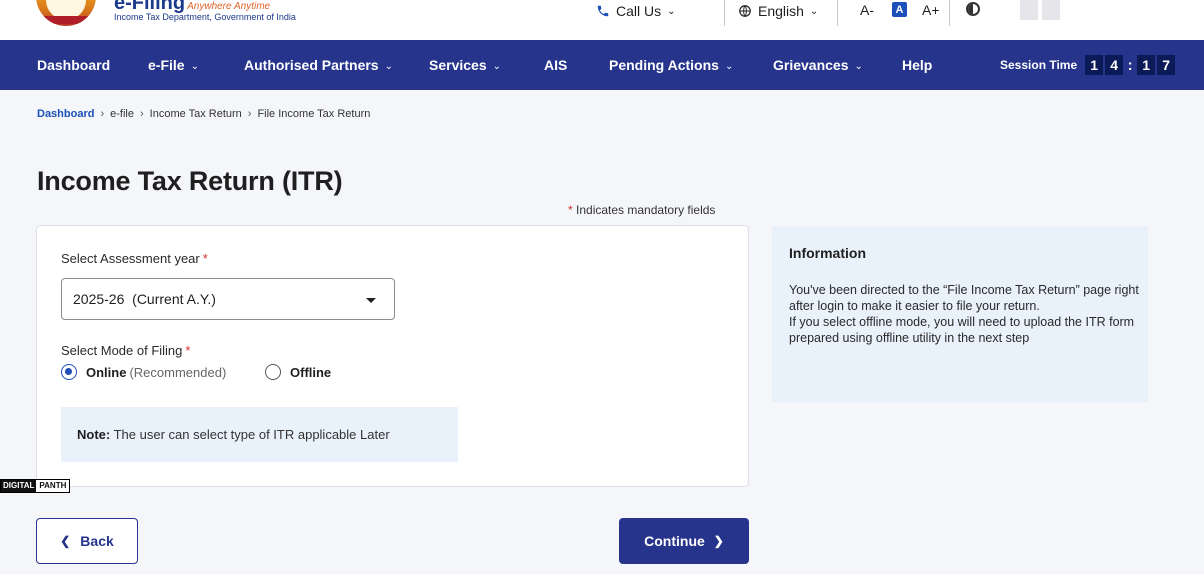 This screenshot has width=1204, height=574. What do you see at coordinates (173, 65) in the screenshot?
I see `nav-e-file: e-File ⌄` at bounding box center [173, 65].